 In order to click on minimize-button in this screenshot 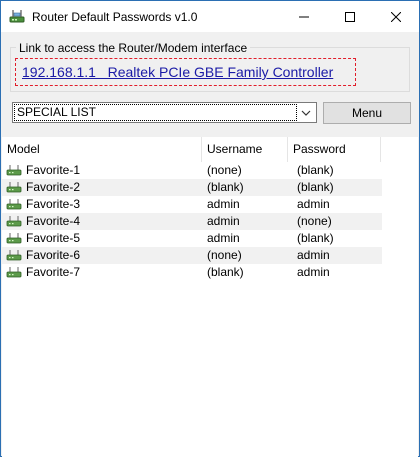, I will do `click(304, 16)`.